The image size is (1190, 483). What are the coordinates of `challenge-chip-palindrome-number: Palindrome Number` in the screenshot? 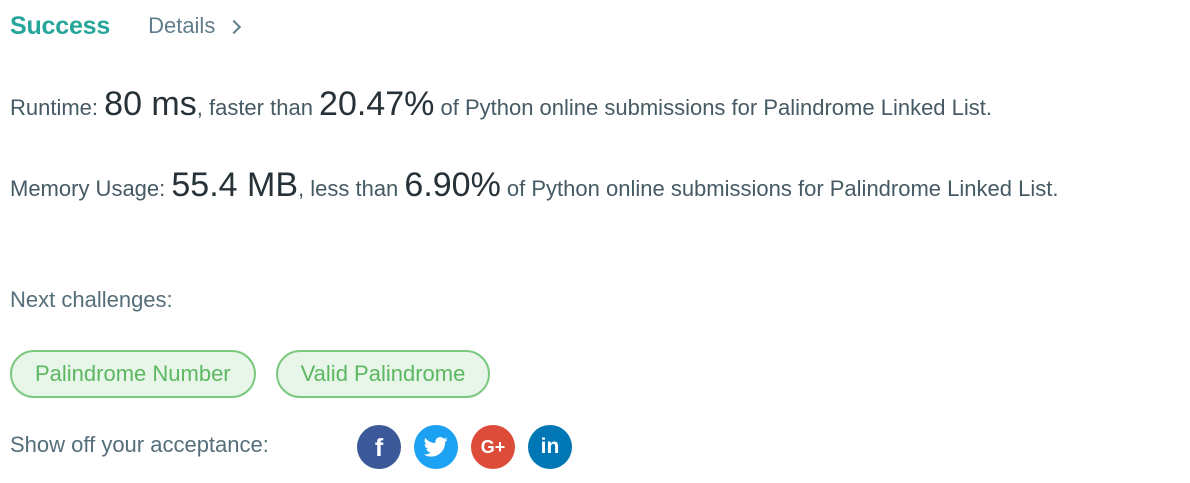 It's located at (133, 374).